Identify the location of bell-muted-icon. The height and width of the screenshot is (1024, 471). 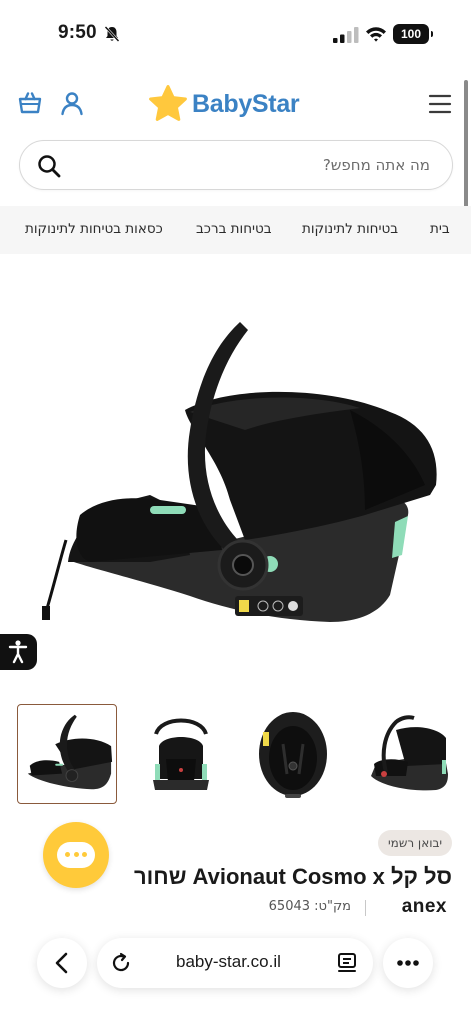
(112, 34).